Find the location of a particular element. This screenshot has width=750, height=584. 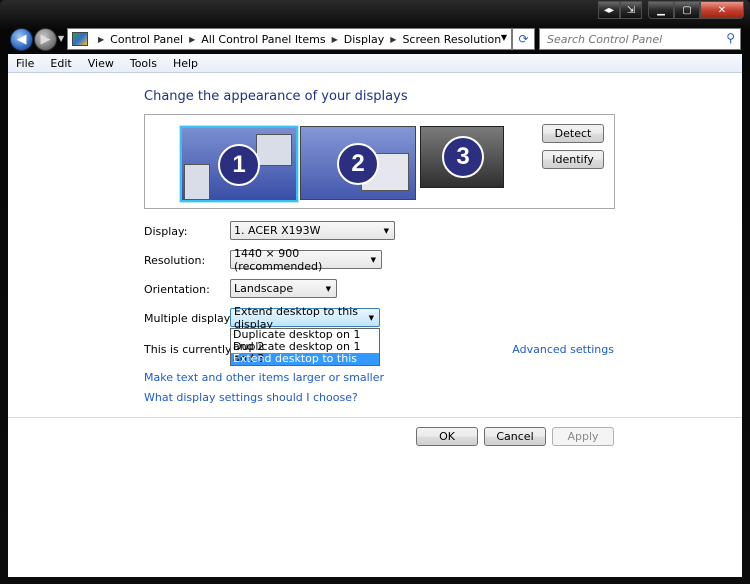

close-button: ✕ is located at coordinates (722, 10).